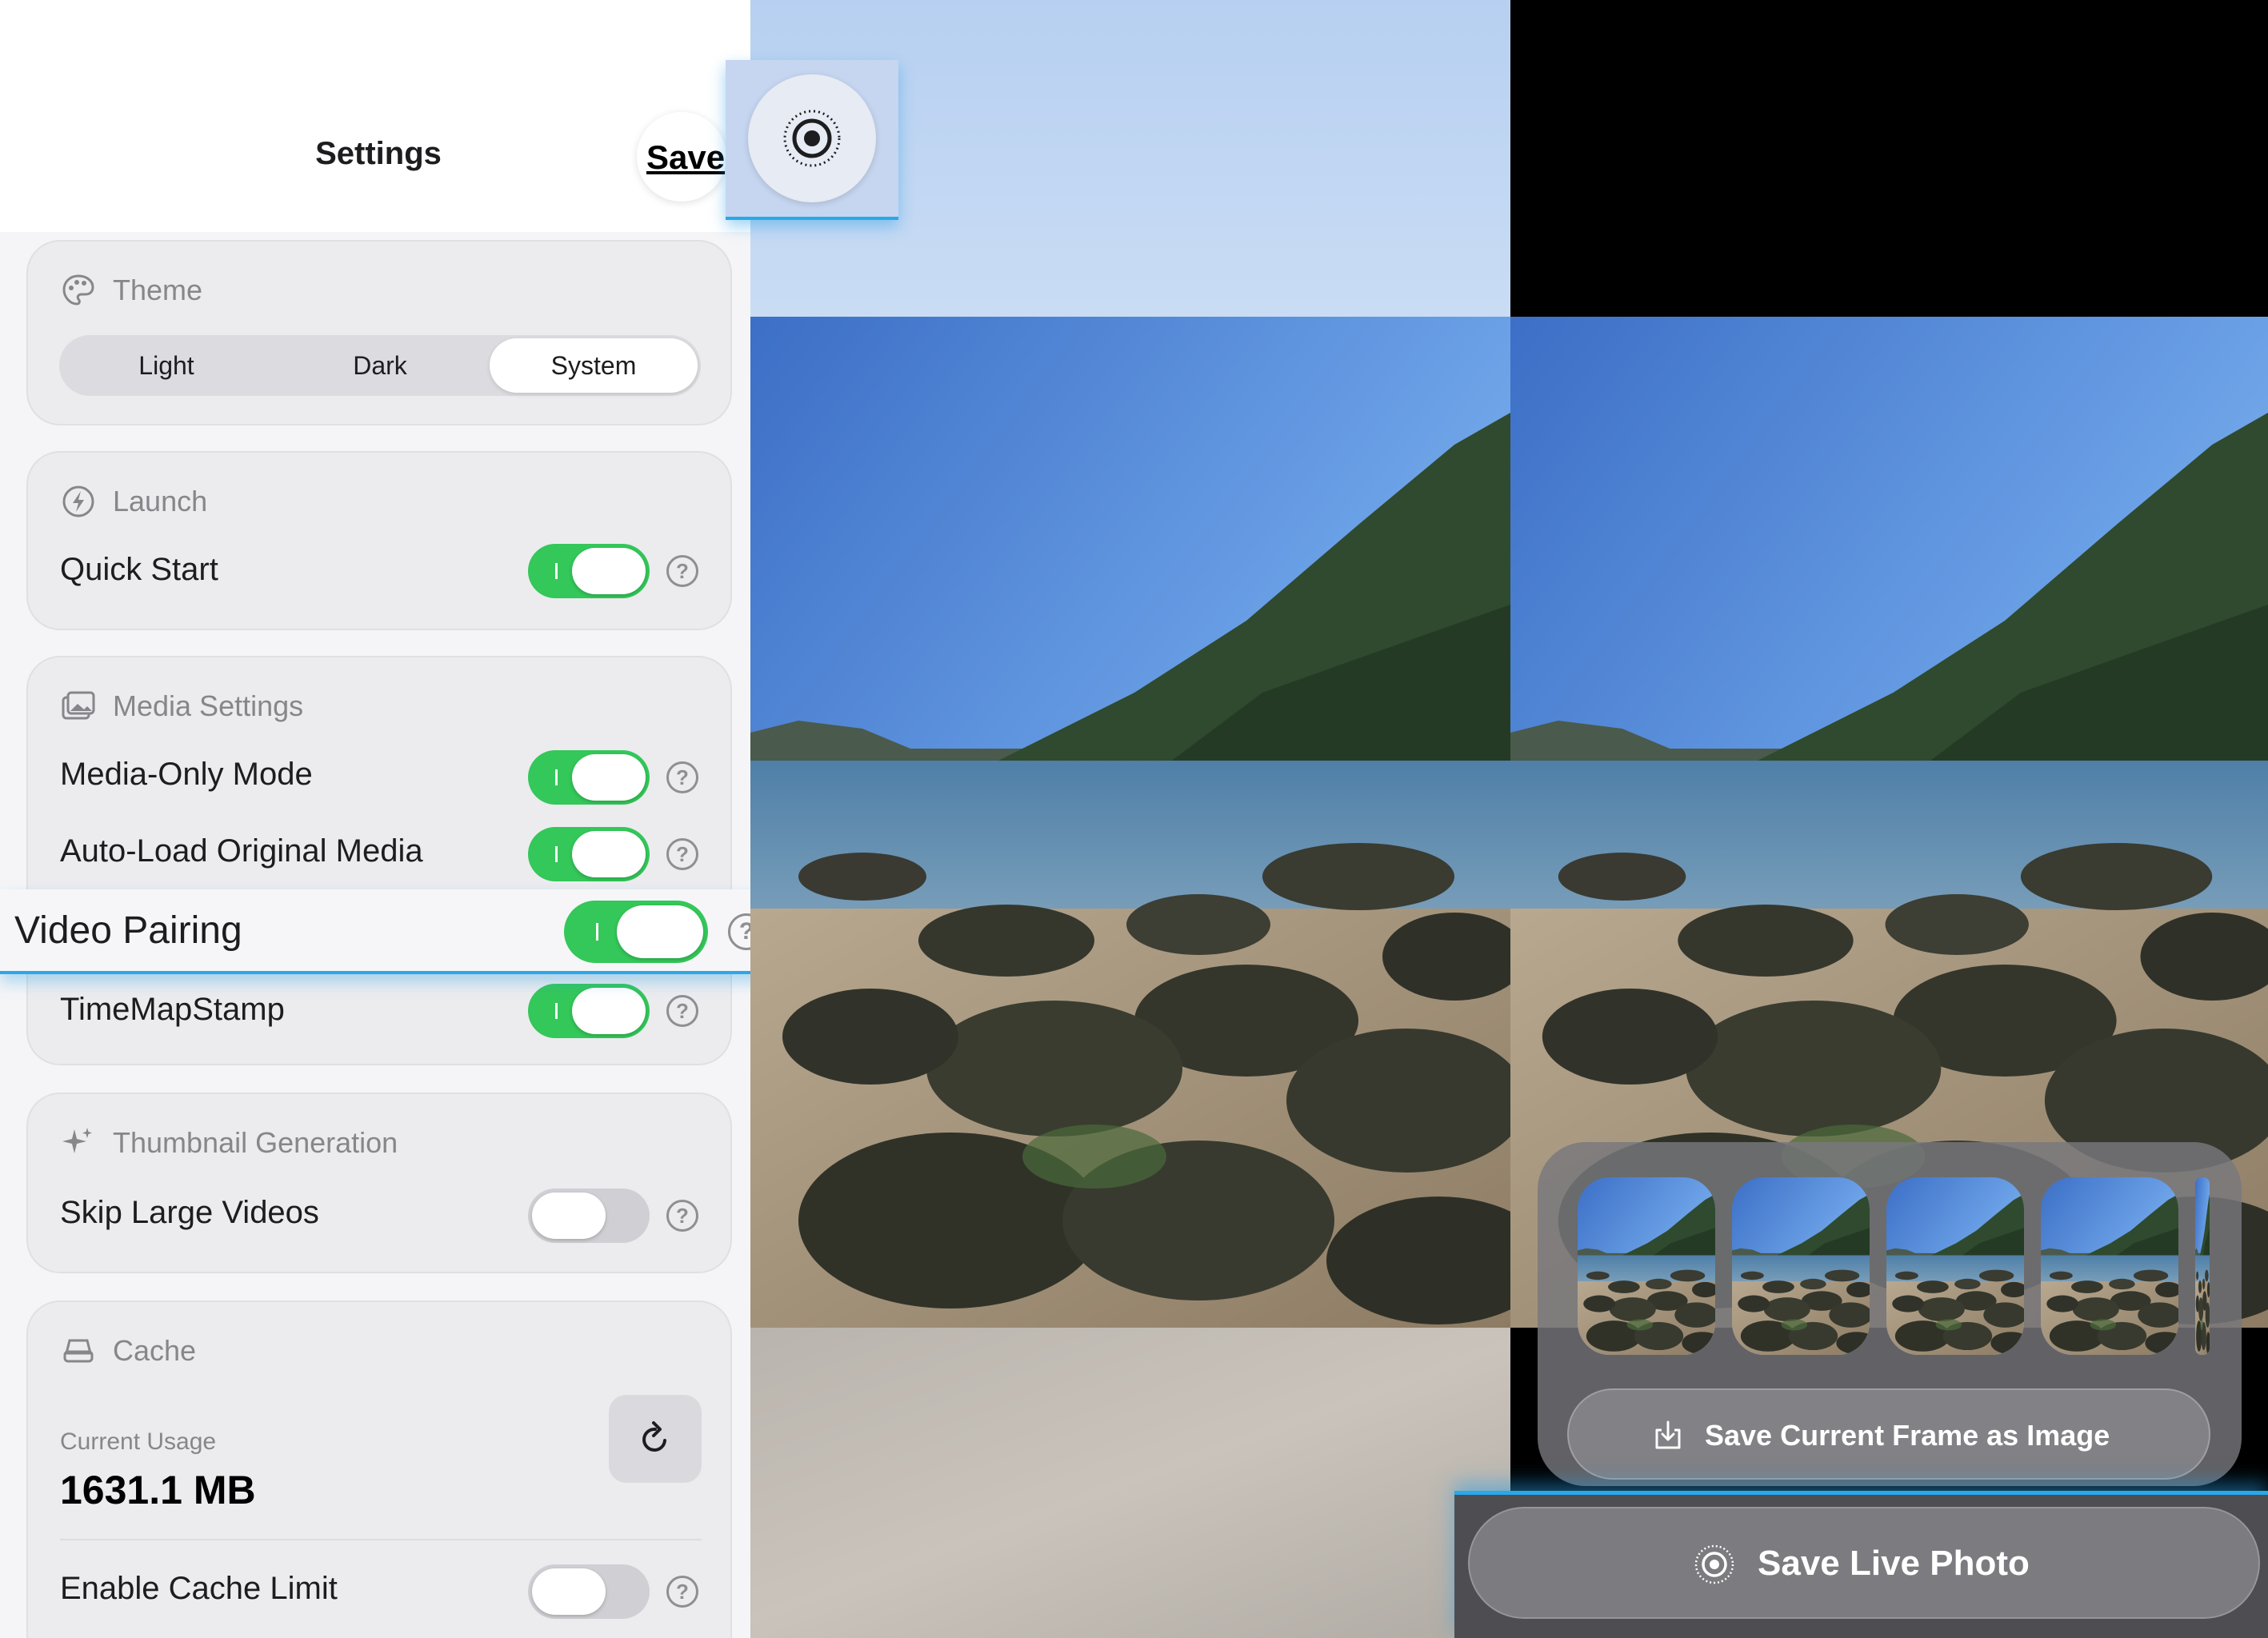 This screenshot has width=2268, height=1638. What do you see at coordinates (594, 365) in the screenshot?
I see `theme-option-system: System` at bounding box center [594, 365].